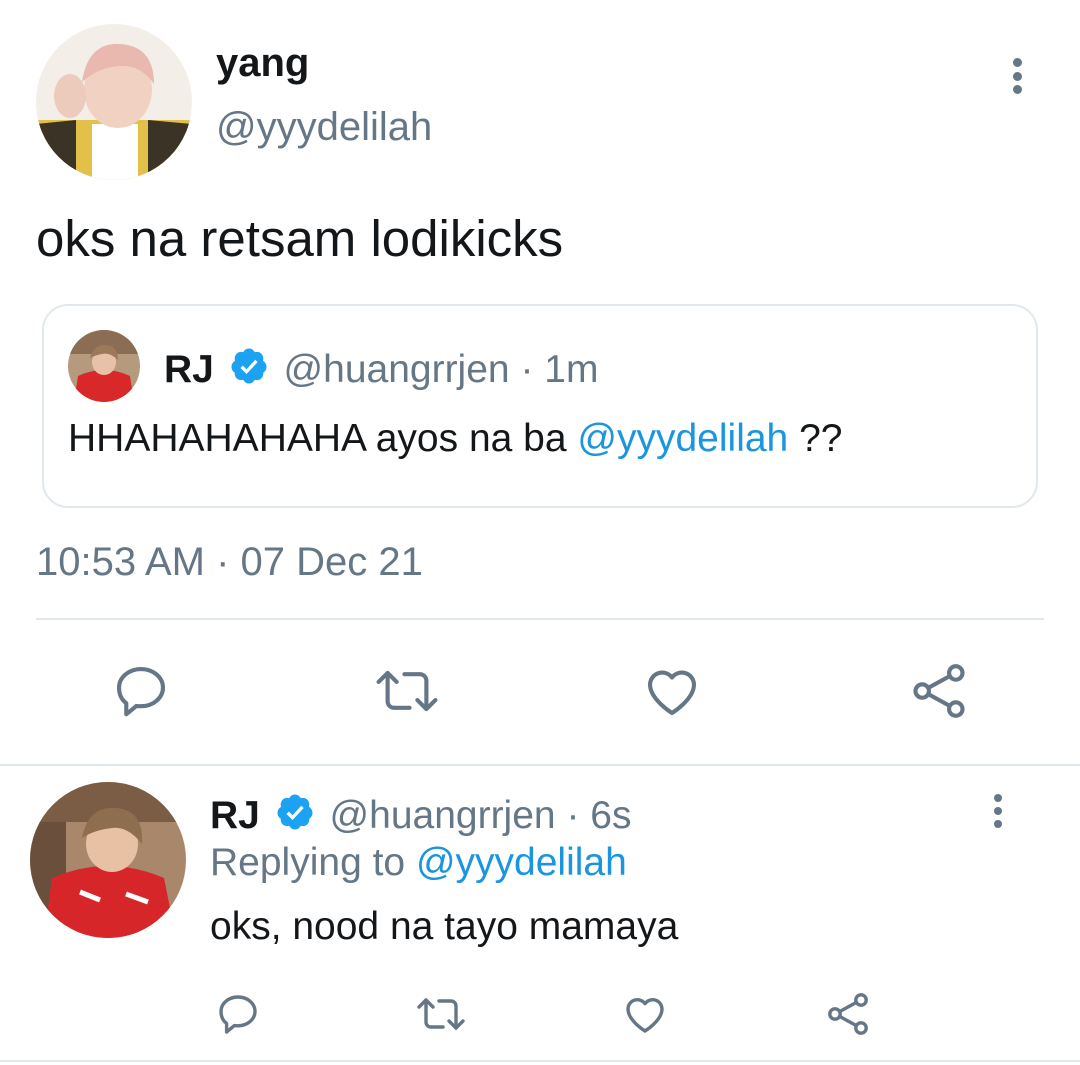 The width and height of the screenshot is (1080, 1065). I want to click on reply-like-icon, so click(645, 1014).